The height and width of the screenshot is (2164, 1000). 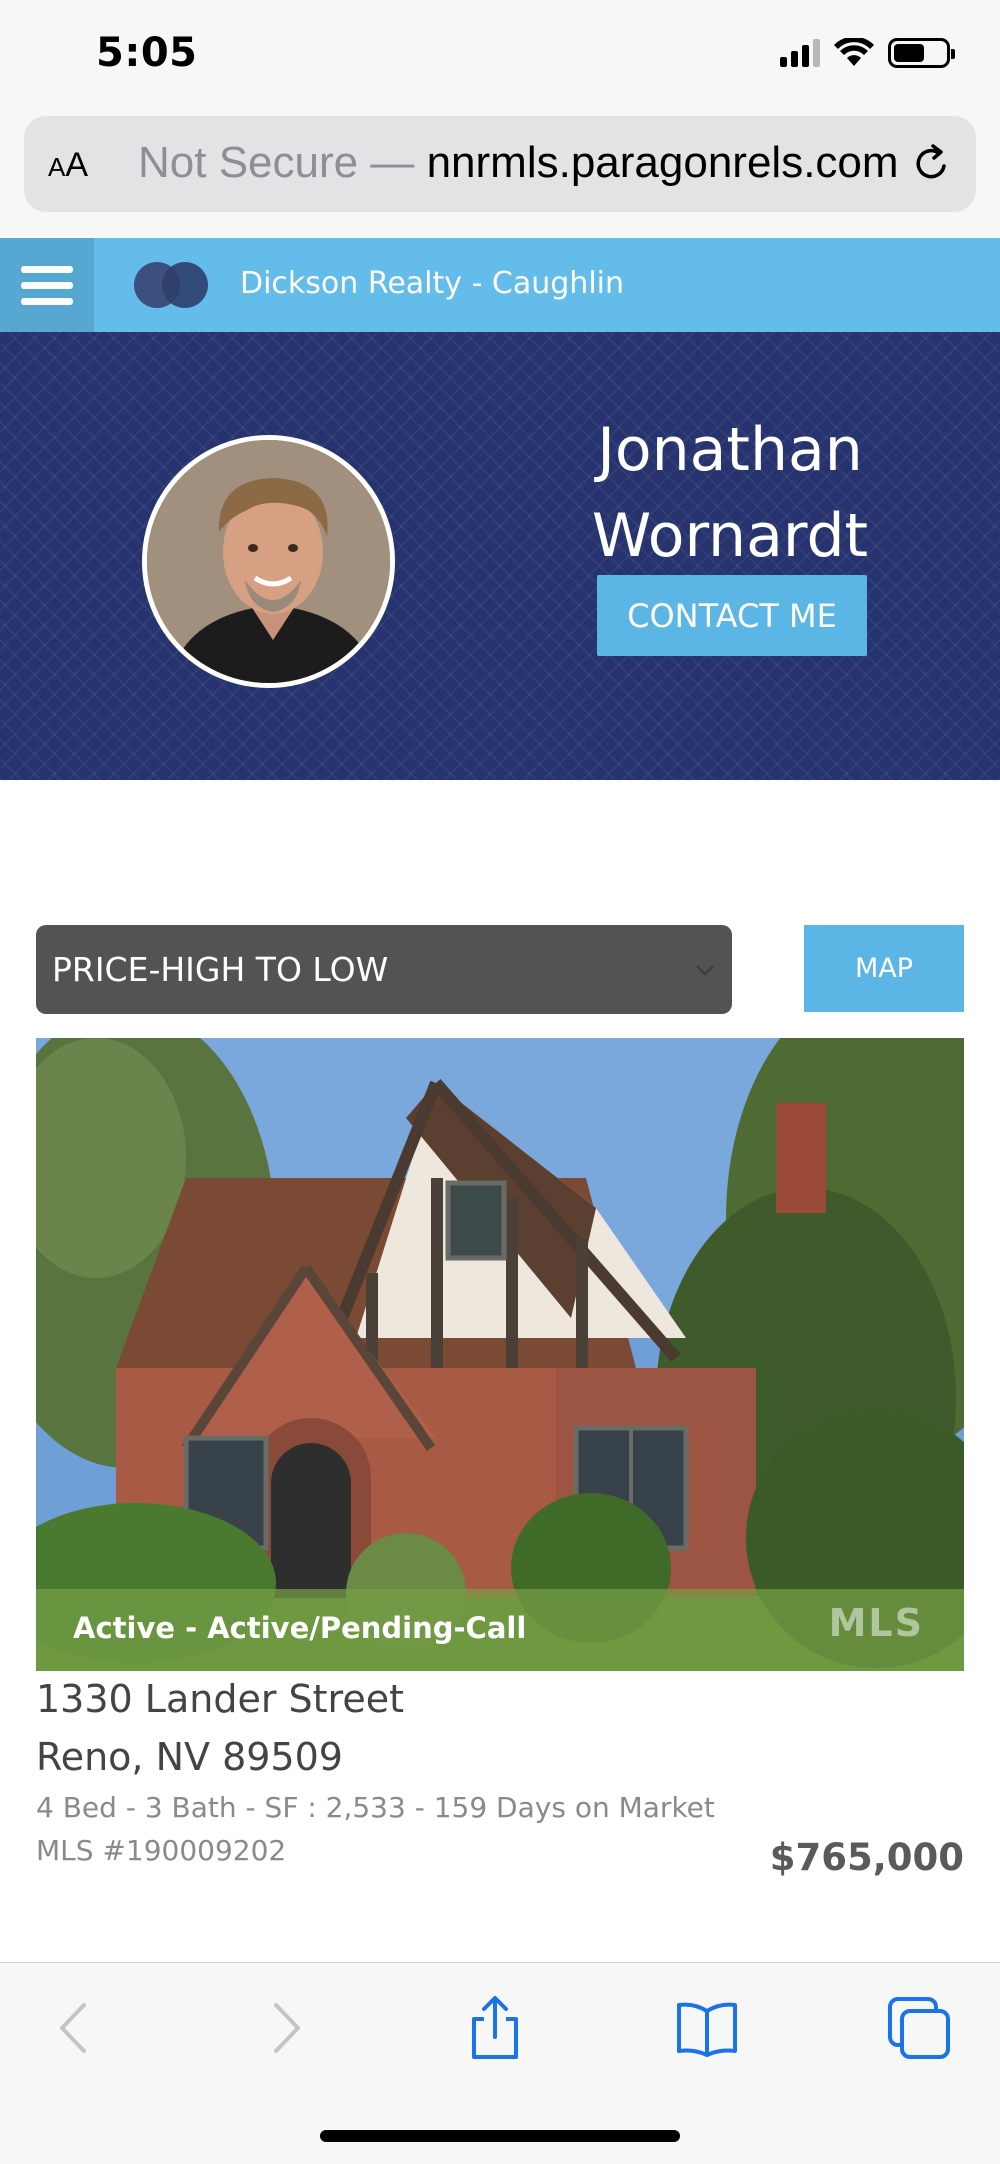 I want to click on home-indicator, so click(x=500, y=2136).